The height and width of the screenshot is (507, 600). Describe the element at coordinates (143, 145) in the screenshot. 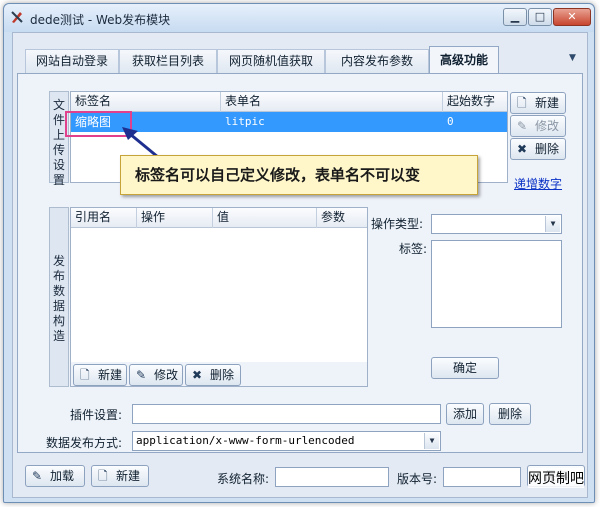

I see `annotation-arrow` at that location.